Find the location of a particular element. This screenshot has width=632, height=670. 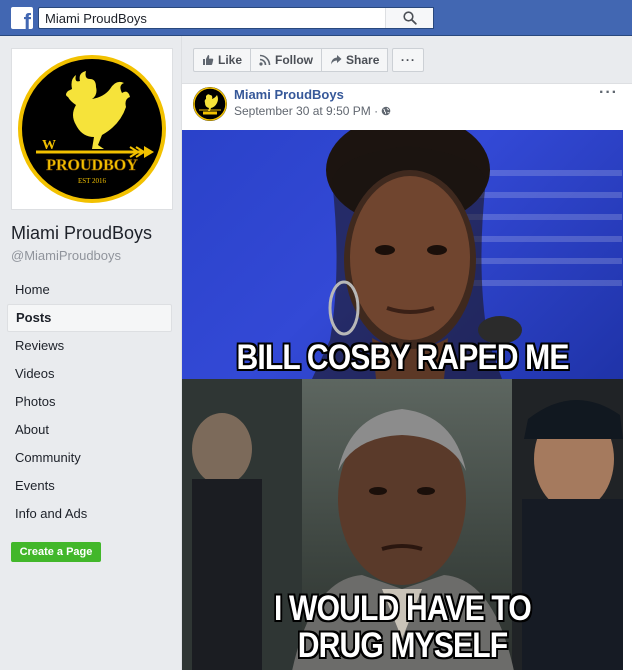

like-button: Like is located at coordinates (222, 60).